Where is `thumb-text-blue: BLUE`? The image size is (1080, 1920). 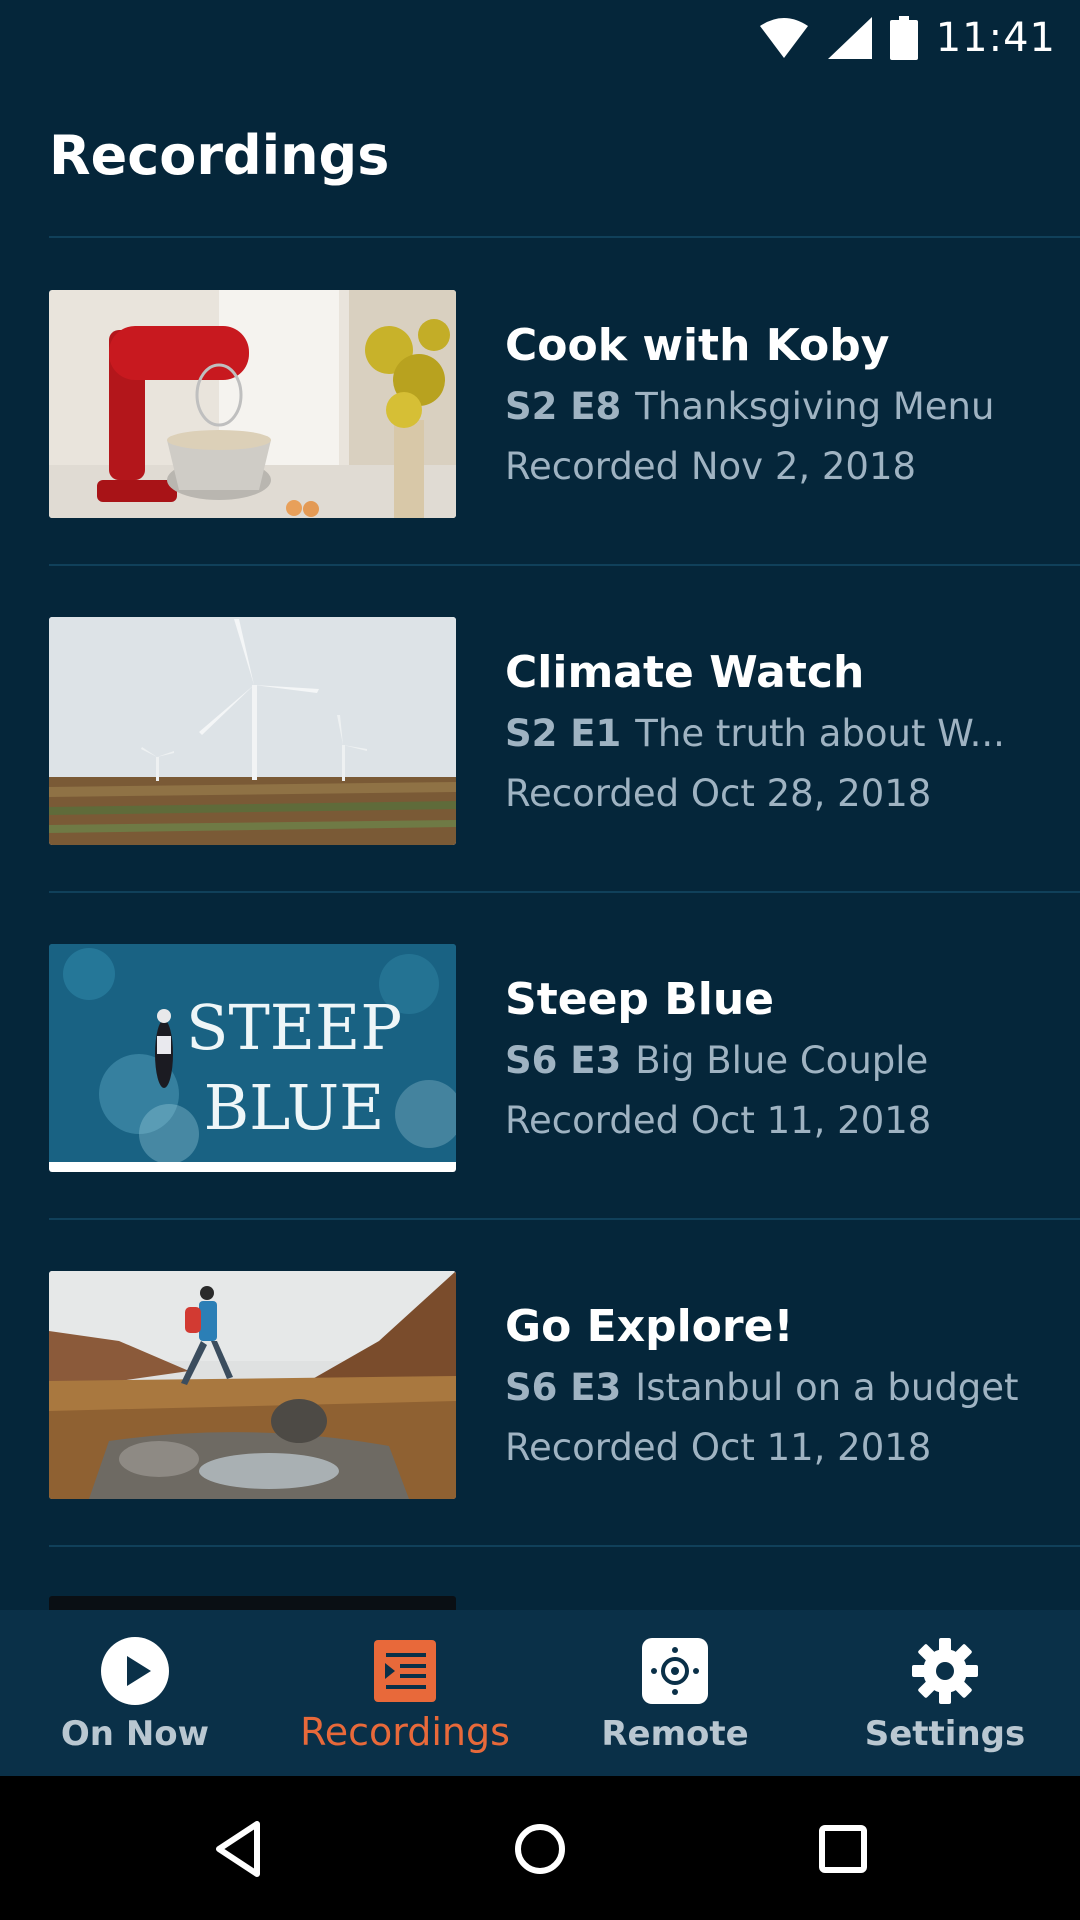 thumb-text-blue: BLUE is located at coordinates (294, 1107).